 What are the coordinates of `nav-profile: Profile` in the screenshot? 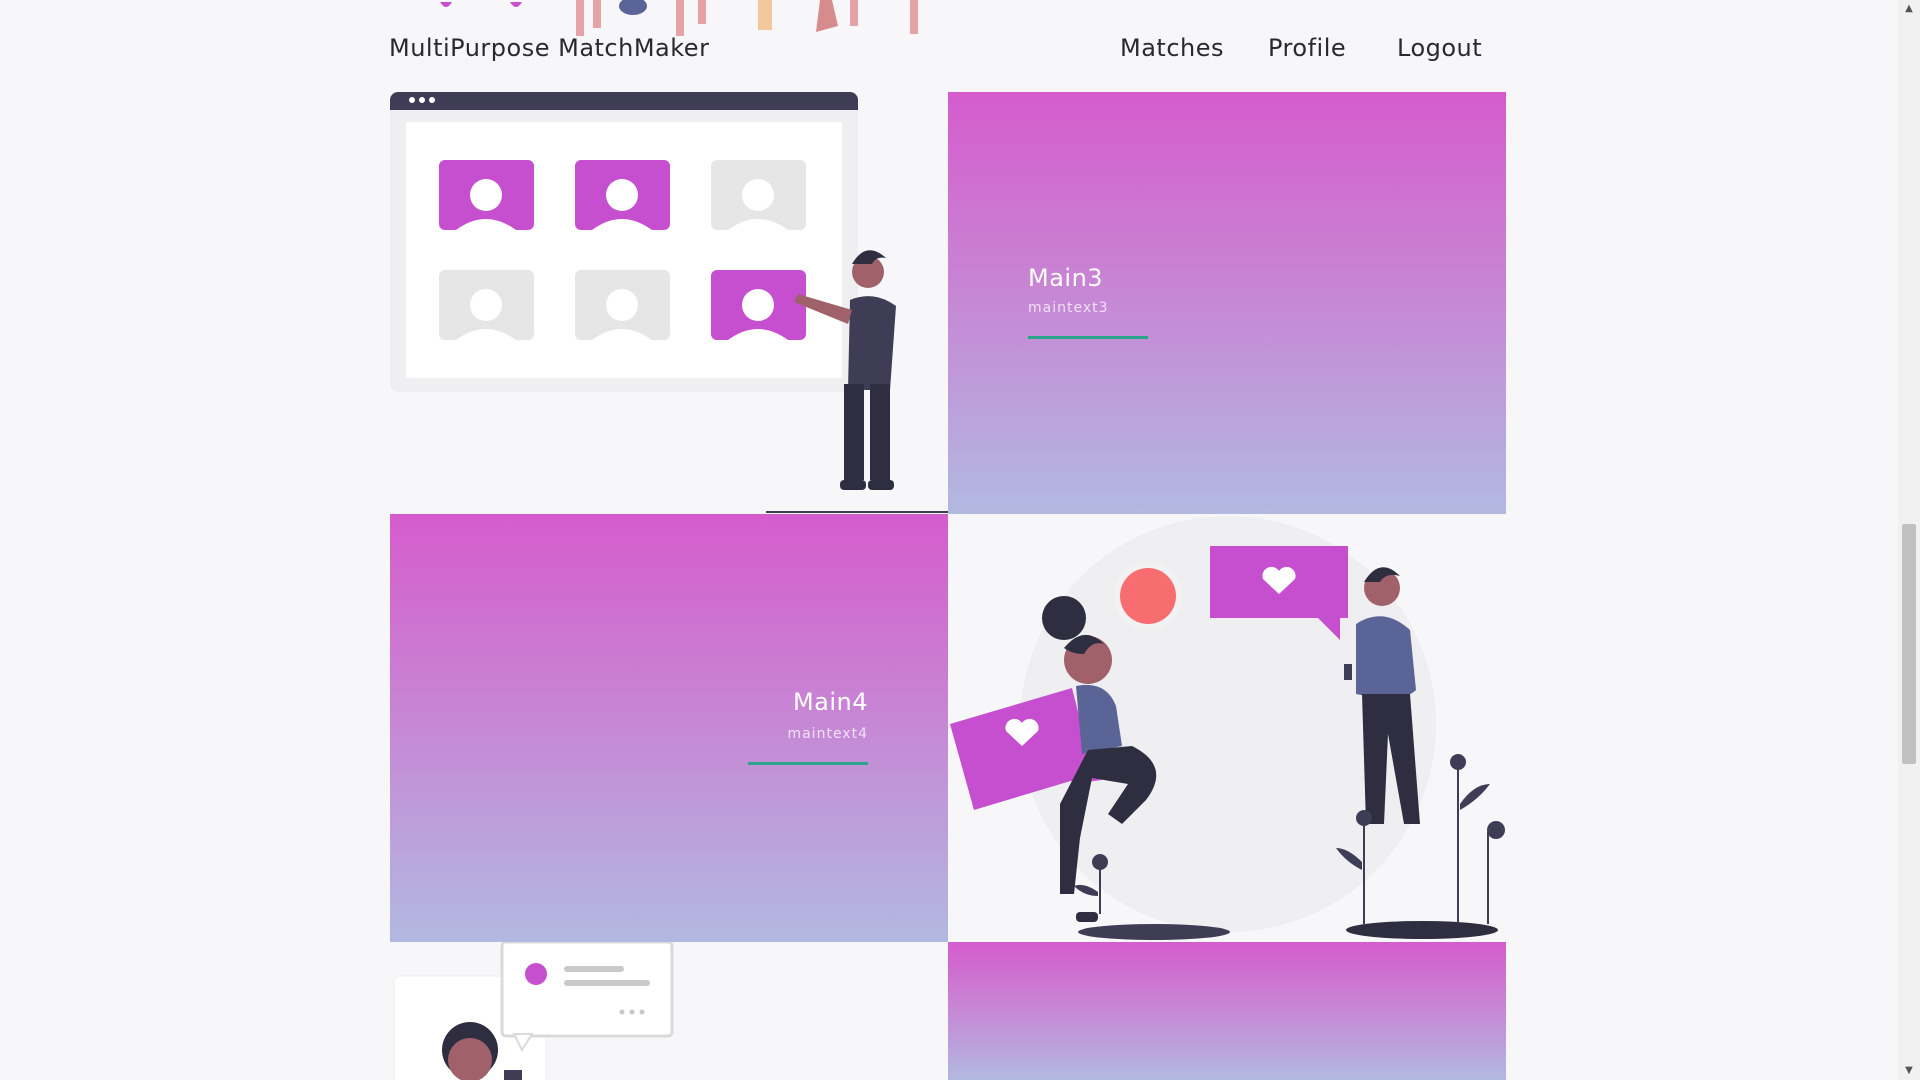 It's located at (1307, 48).